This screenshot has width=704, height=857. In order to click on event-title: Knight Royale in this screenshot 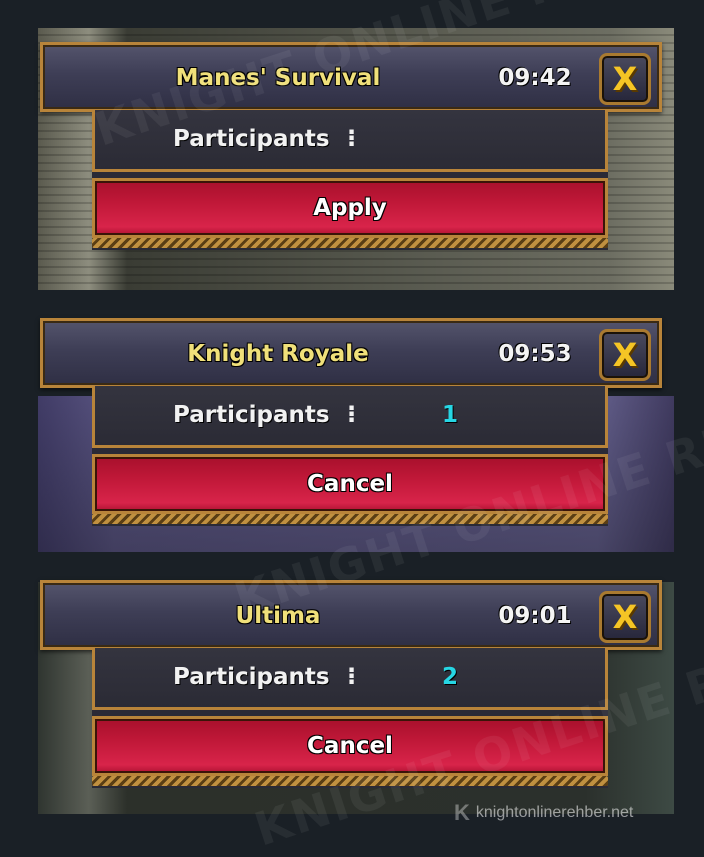, I will do `click(278, 354)`.